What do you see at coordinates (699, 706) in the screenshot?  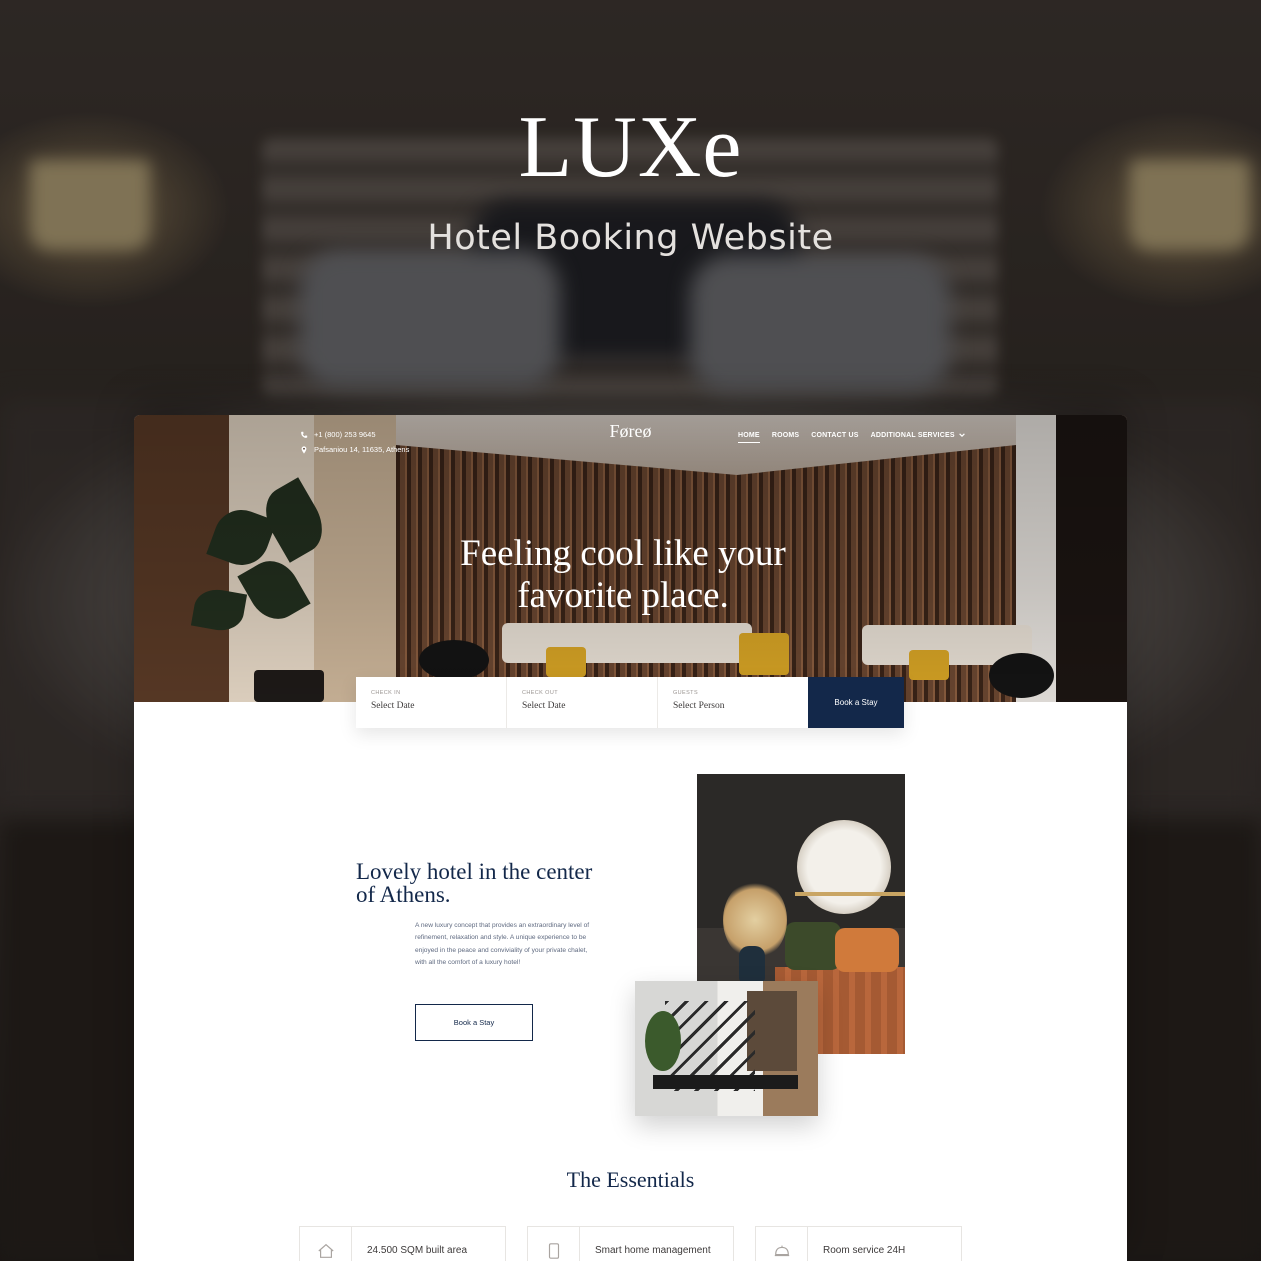 I see `guests-value: Select Person` at bounding box center [699, 706].